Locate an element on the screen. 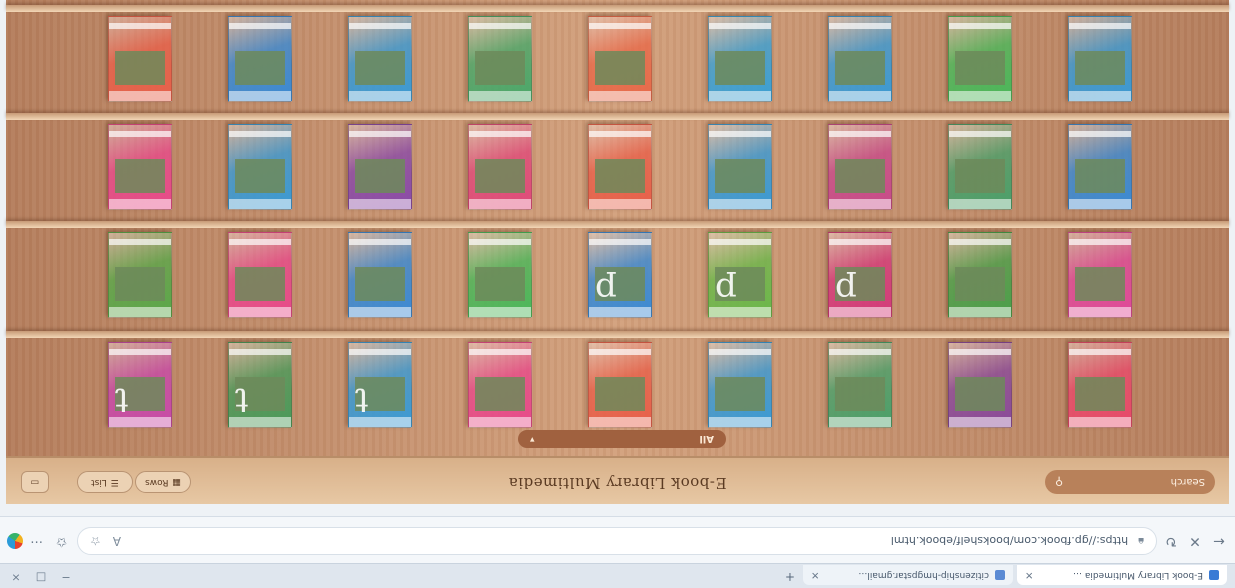  more-options-icon: ⋯ is located at coordinates (36, 541).